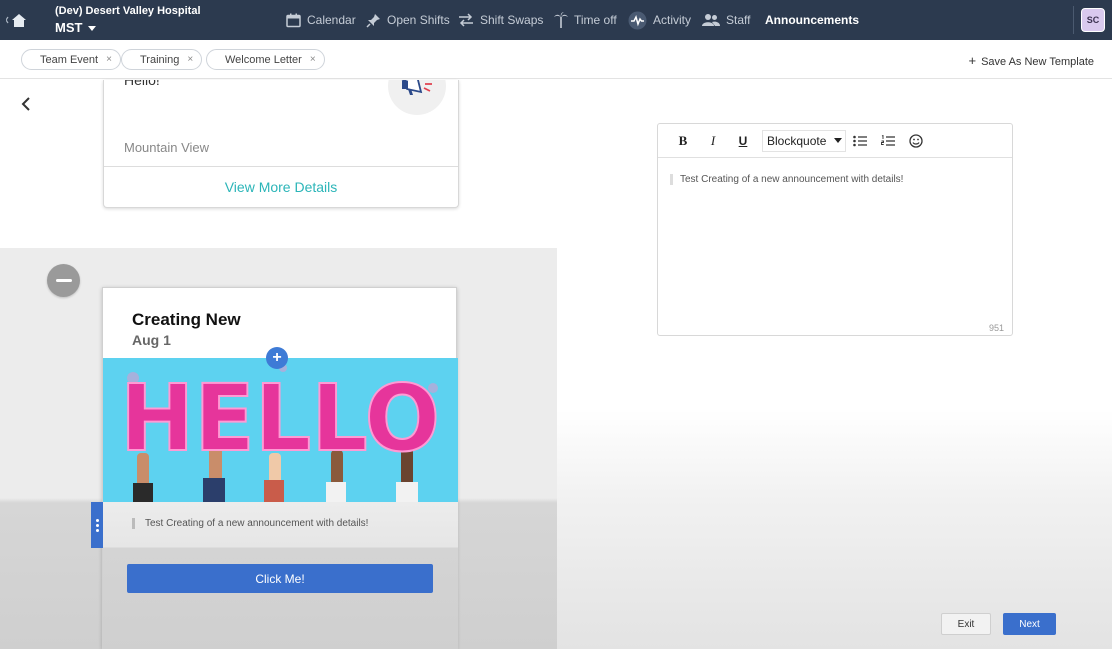  Describe the element at coordinates (128, 11) in the screenshot. I see `organization-name: (Dev) Desert Valley Hospital` at that location.